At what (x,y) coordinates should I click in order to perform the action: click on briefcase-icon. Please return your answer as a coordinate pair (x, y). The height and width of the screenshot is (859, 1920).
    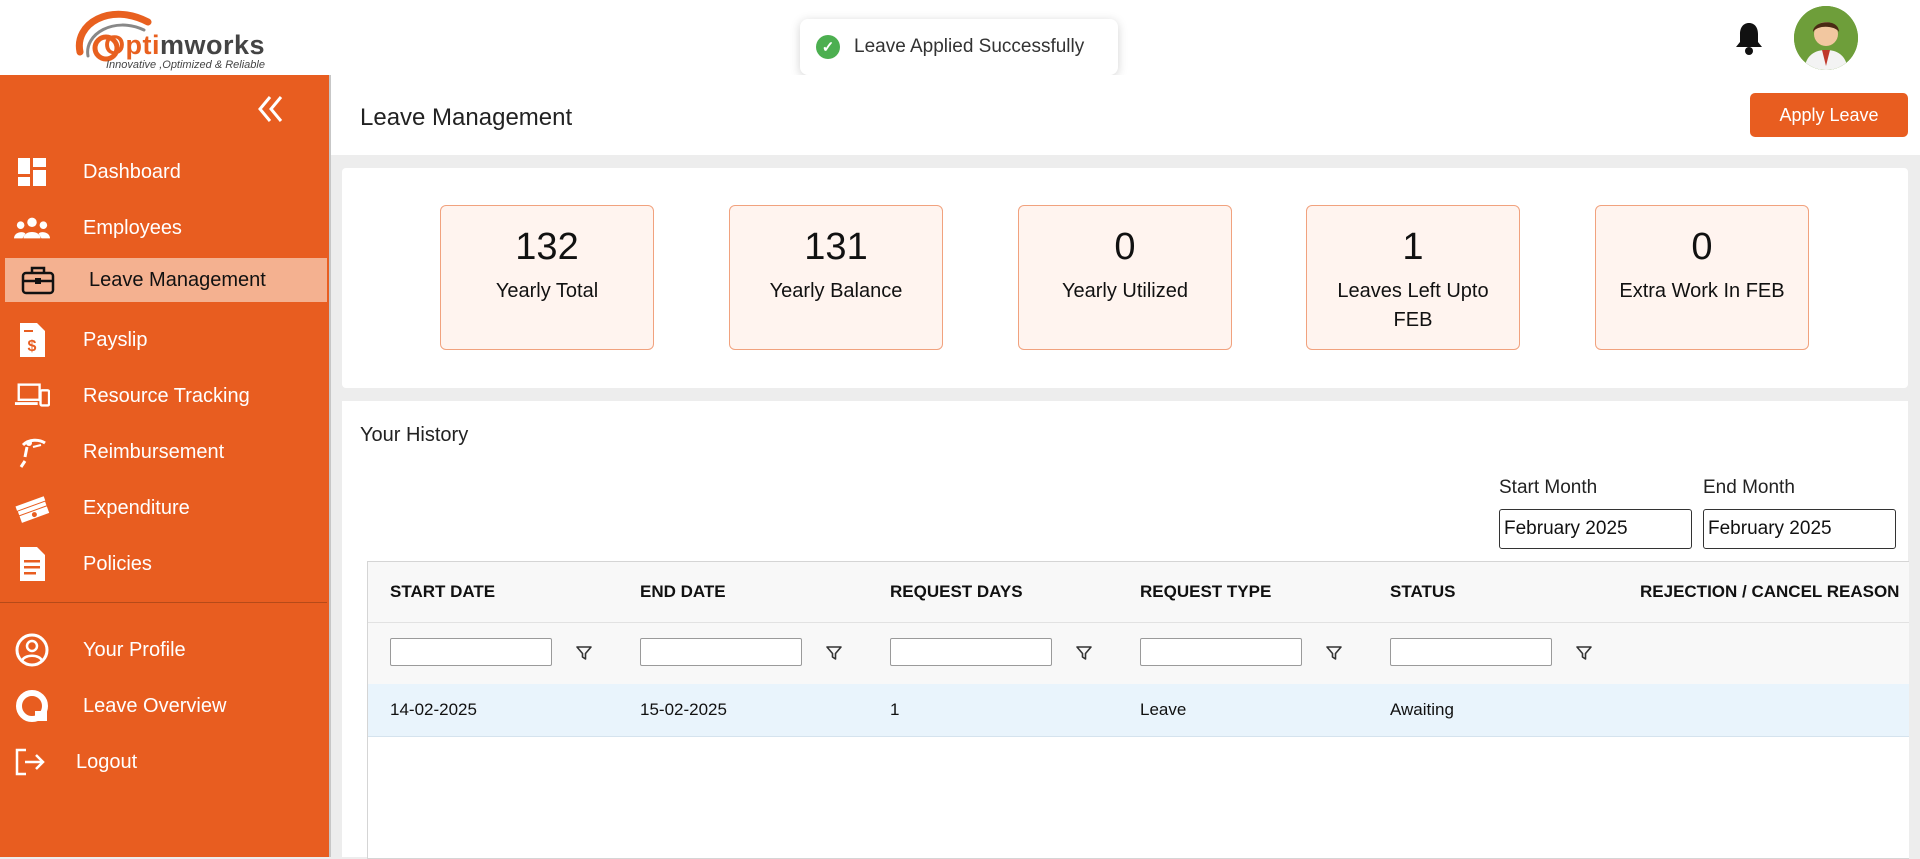
    Looking at the image, I should click on (38, 280).